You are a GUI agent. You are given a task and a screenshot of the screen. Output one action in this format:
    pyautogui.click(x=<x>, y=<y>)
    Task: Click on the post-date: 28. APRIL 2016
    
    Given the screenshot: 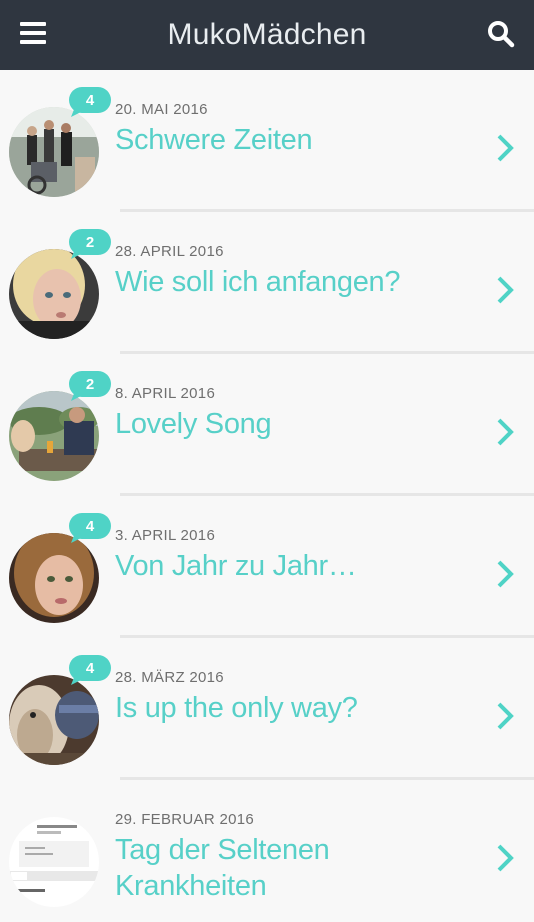 What is the action you would take?
    pyautogui.click(x=169, y=251)
    